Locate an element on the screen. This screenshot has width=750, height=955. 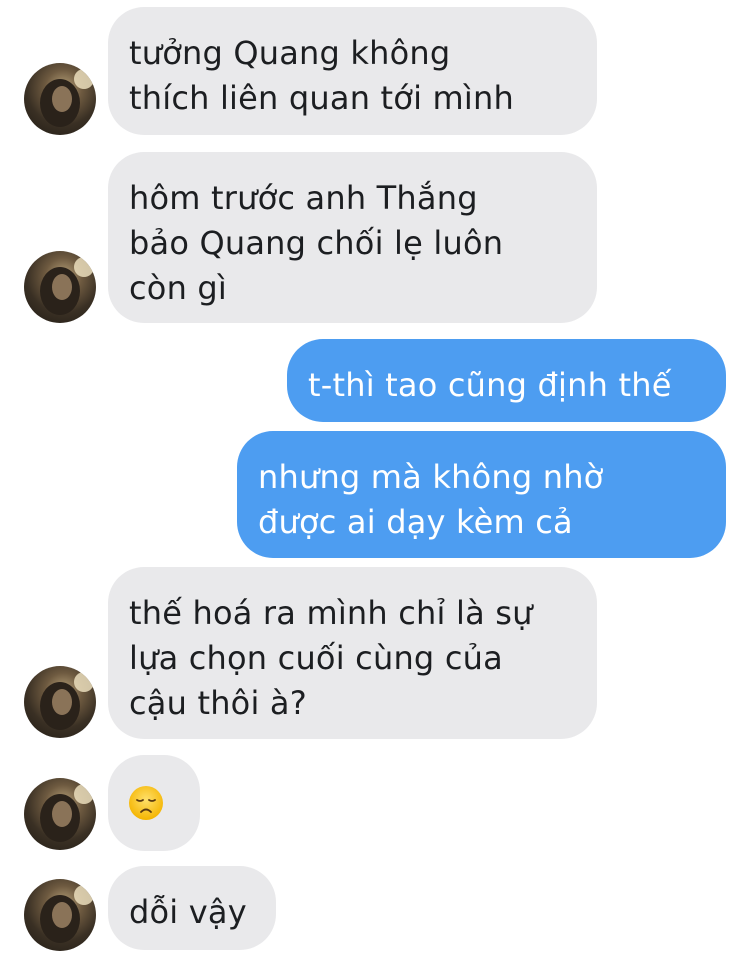
outgoing-message-bubble: t-thì tao cũng định thế is located at coordinates (506, 380).